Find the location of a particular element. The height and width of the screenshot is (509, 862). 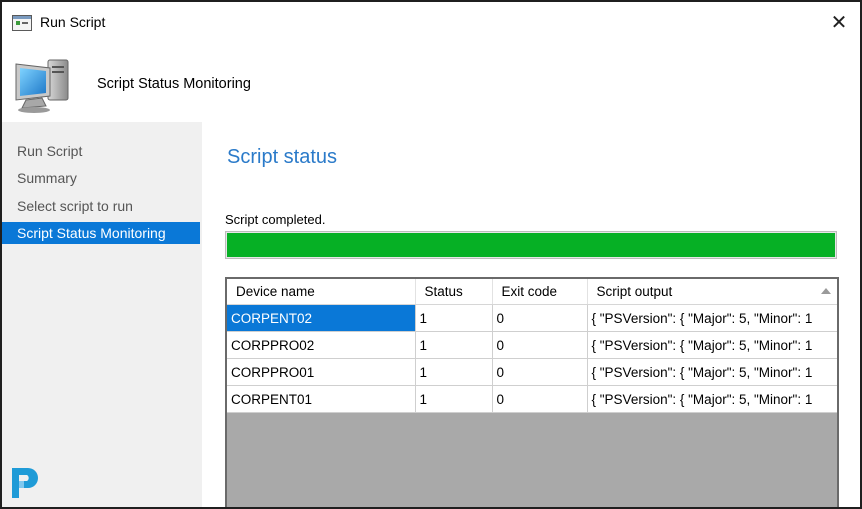

title-bar: Run Script ✕ is located at coordinates (431, 23).